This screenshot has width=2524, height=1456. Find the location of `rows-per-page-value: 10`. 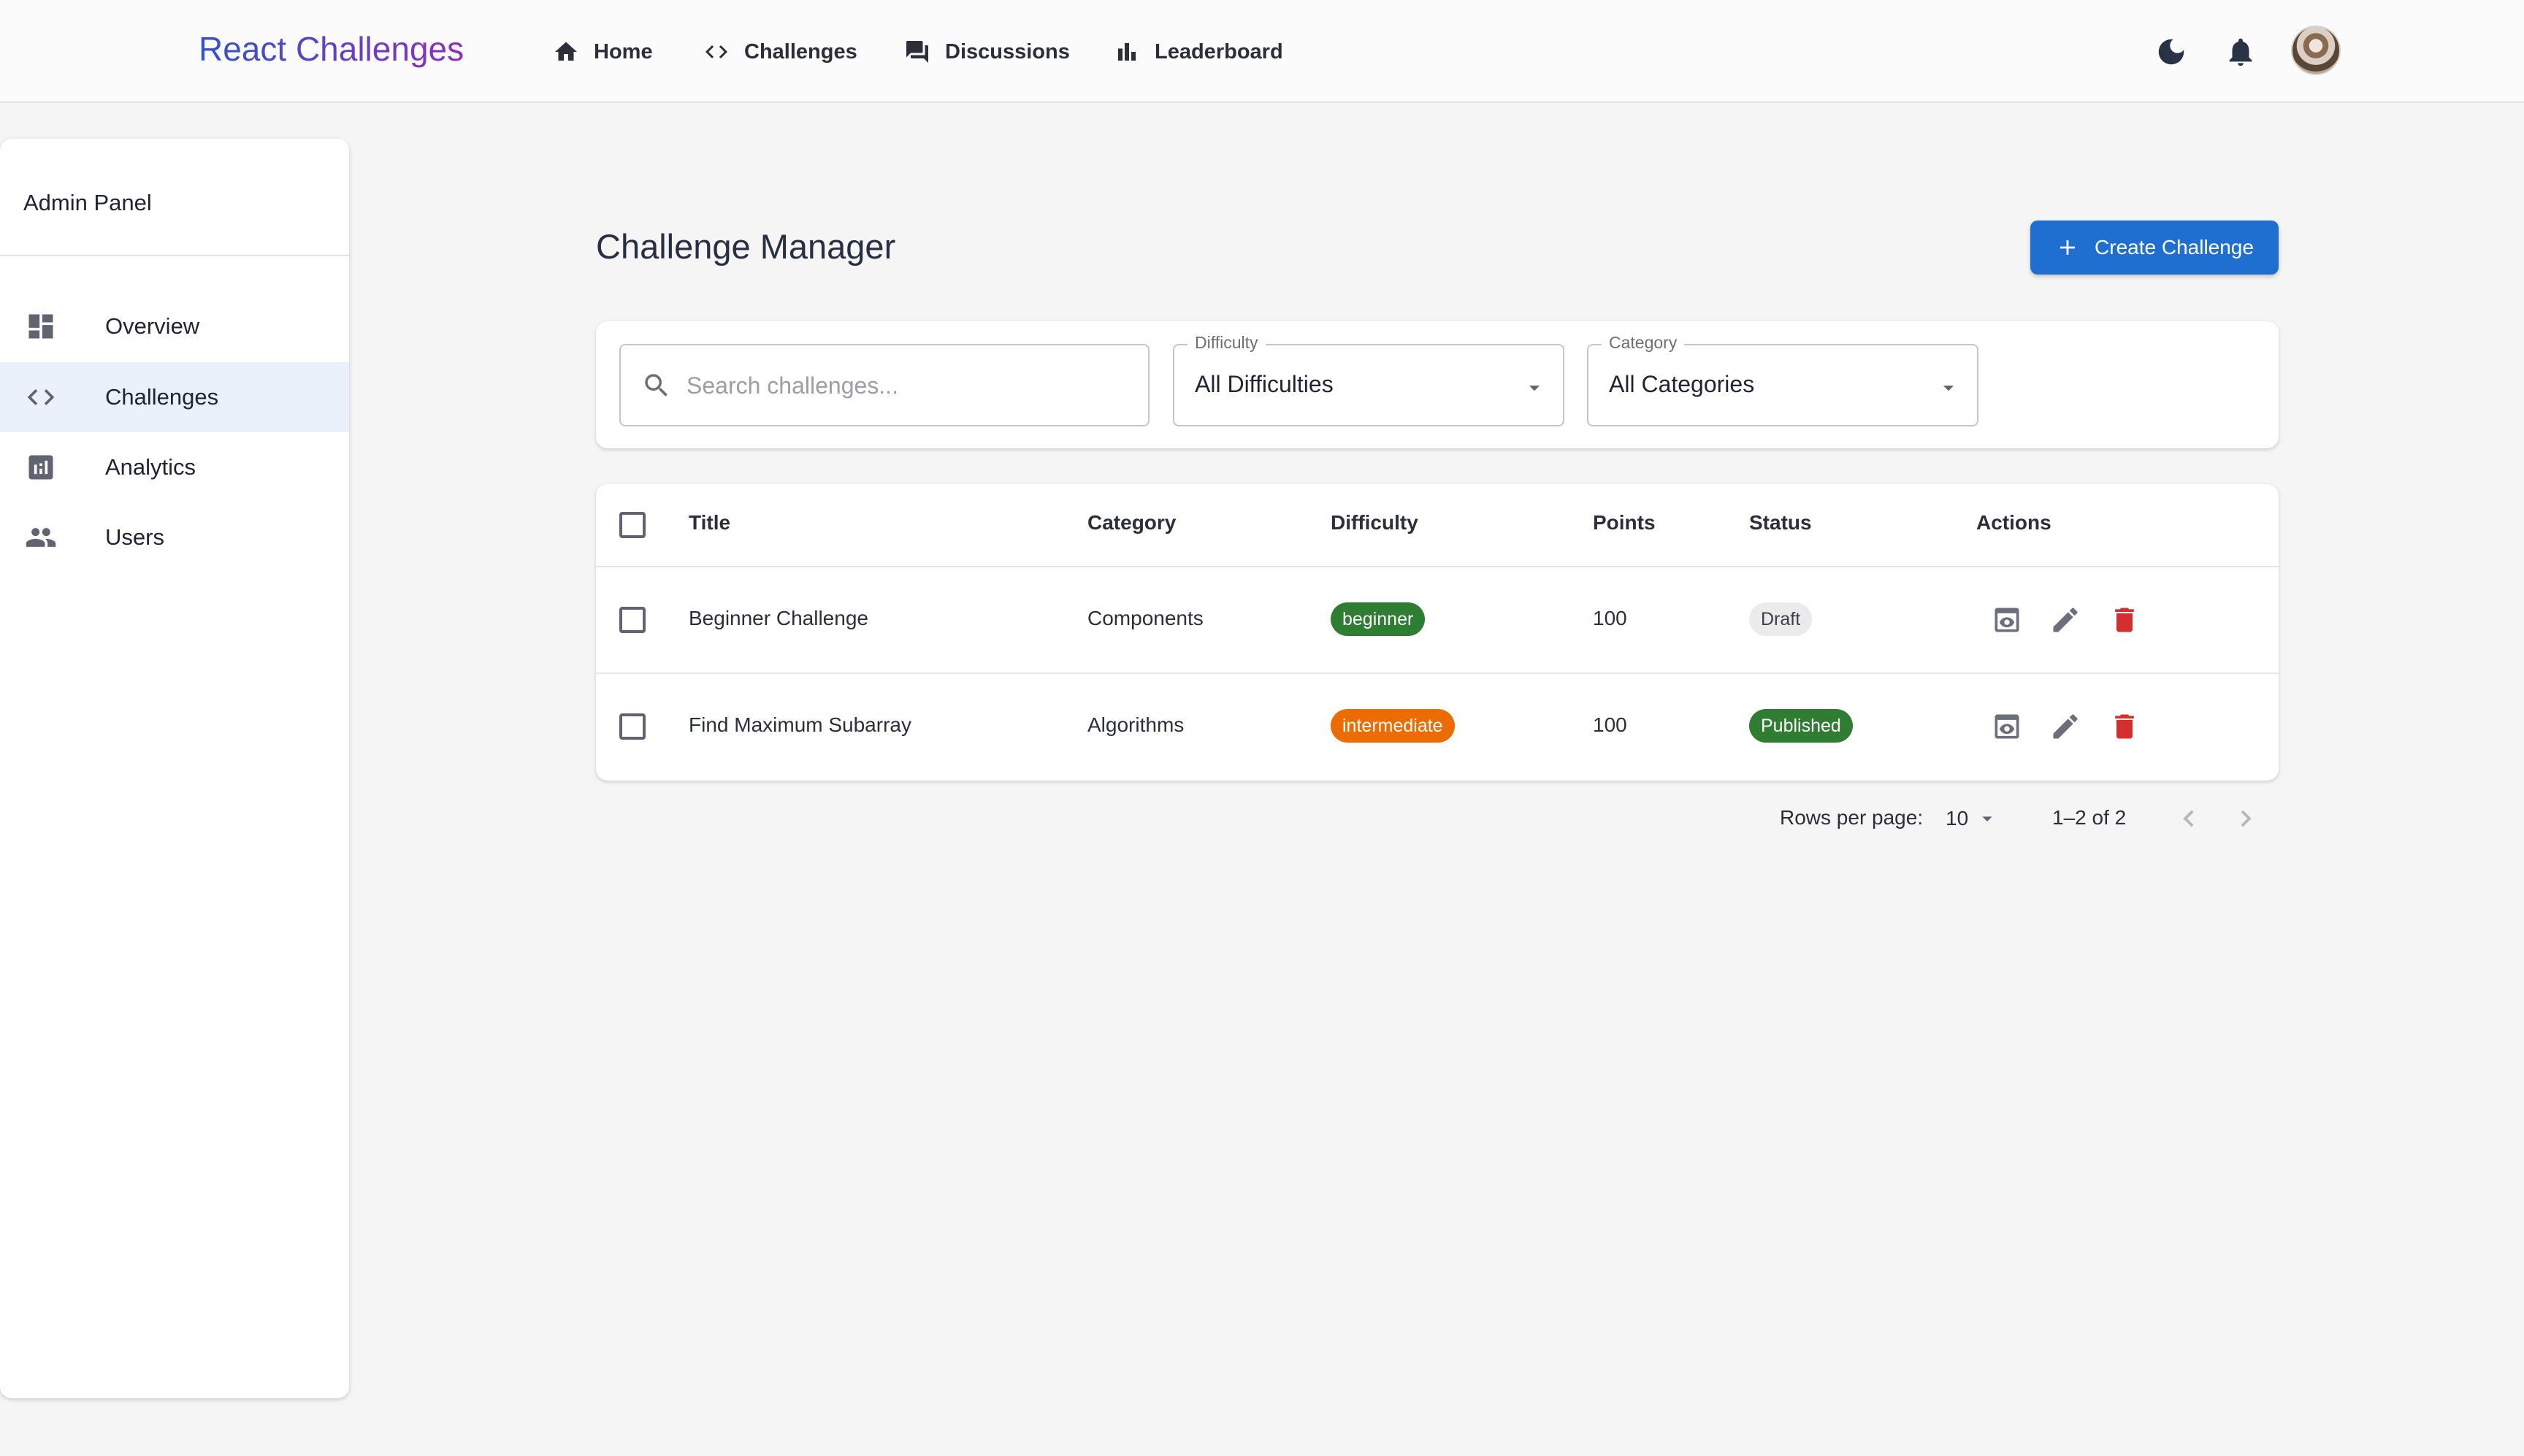

rows-per-page-value: 10 is located at coordinates (1957, 818).